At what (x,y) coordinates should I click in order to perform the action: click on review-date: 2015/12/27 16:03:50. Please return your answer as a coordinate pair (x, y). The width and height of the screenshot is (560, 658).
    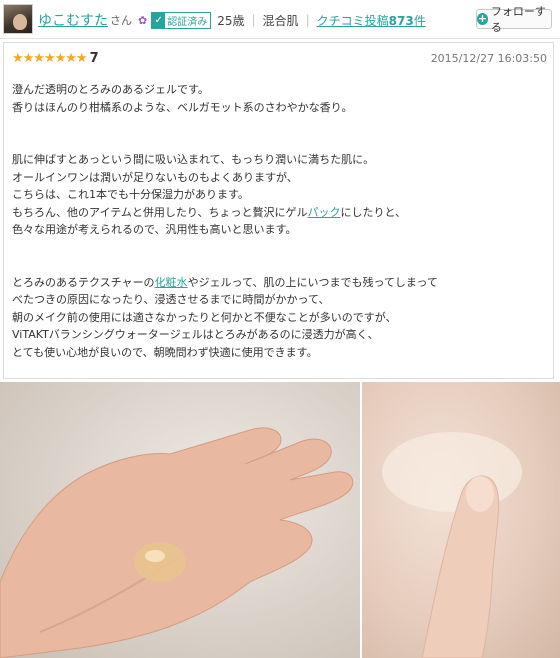
    Looking at the image, I should click on (488, 58).